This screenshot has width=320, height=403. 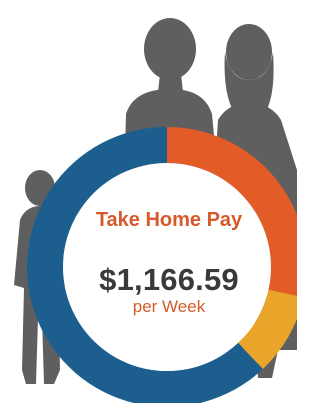 What do you see at coordinates (169, 279) in the screenshot?
I see `take-home-pay-amount: $1,166.59` at bounding box center [169, 279].